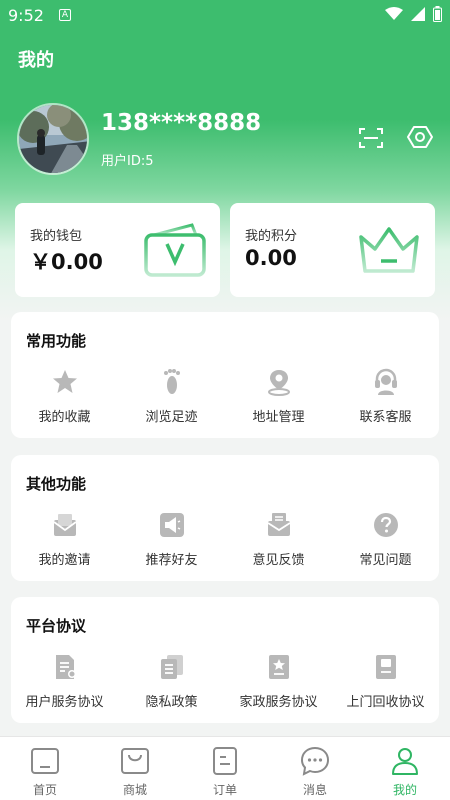  What do you see at coordinates (171, 667) in the screenshot?
I see `documents-icon` at bounding box center [171, 667].